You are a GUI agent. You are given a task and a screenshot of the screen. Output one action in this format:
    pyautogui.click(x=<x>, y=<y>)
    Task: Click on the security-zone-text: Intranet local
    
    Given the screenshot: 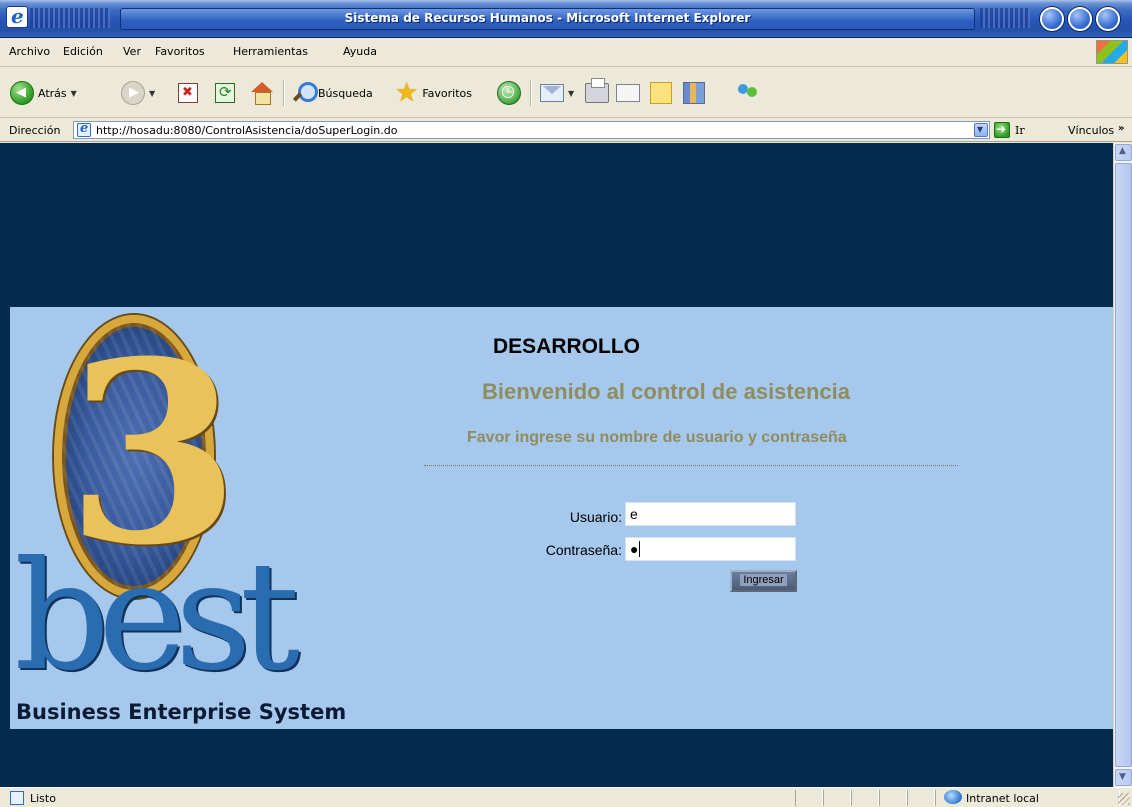 What is the action you would take?
    pyautogui.click(x=1002, y=798)
    